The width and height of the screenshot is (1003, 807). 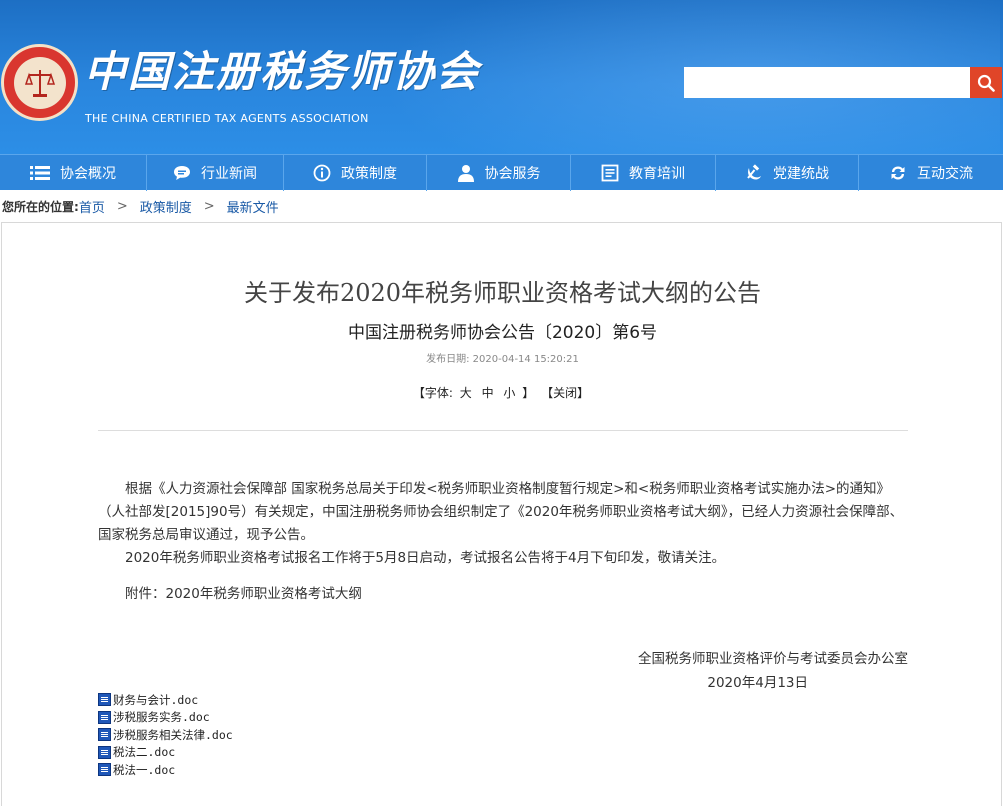 I want to click on search-button, so click(x=986, y=82).